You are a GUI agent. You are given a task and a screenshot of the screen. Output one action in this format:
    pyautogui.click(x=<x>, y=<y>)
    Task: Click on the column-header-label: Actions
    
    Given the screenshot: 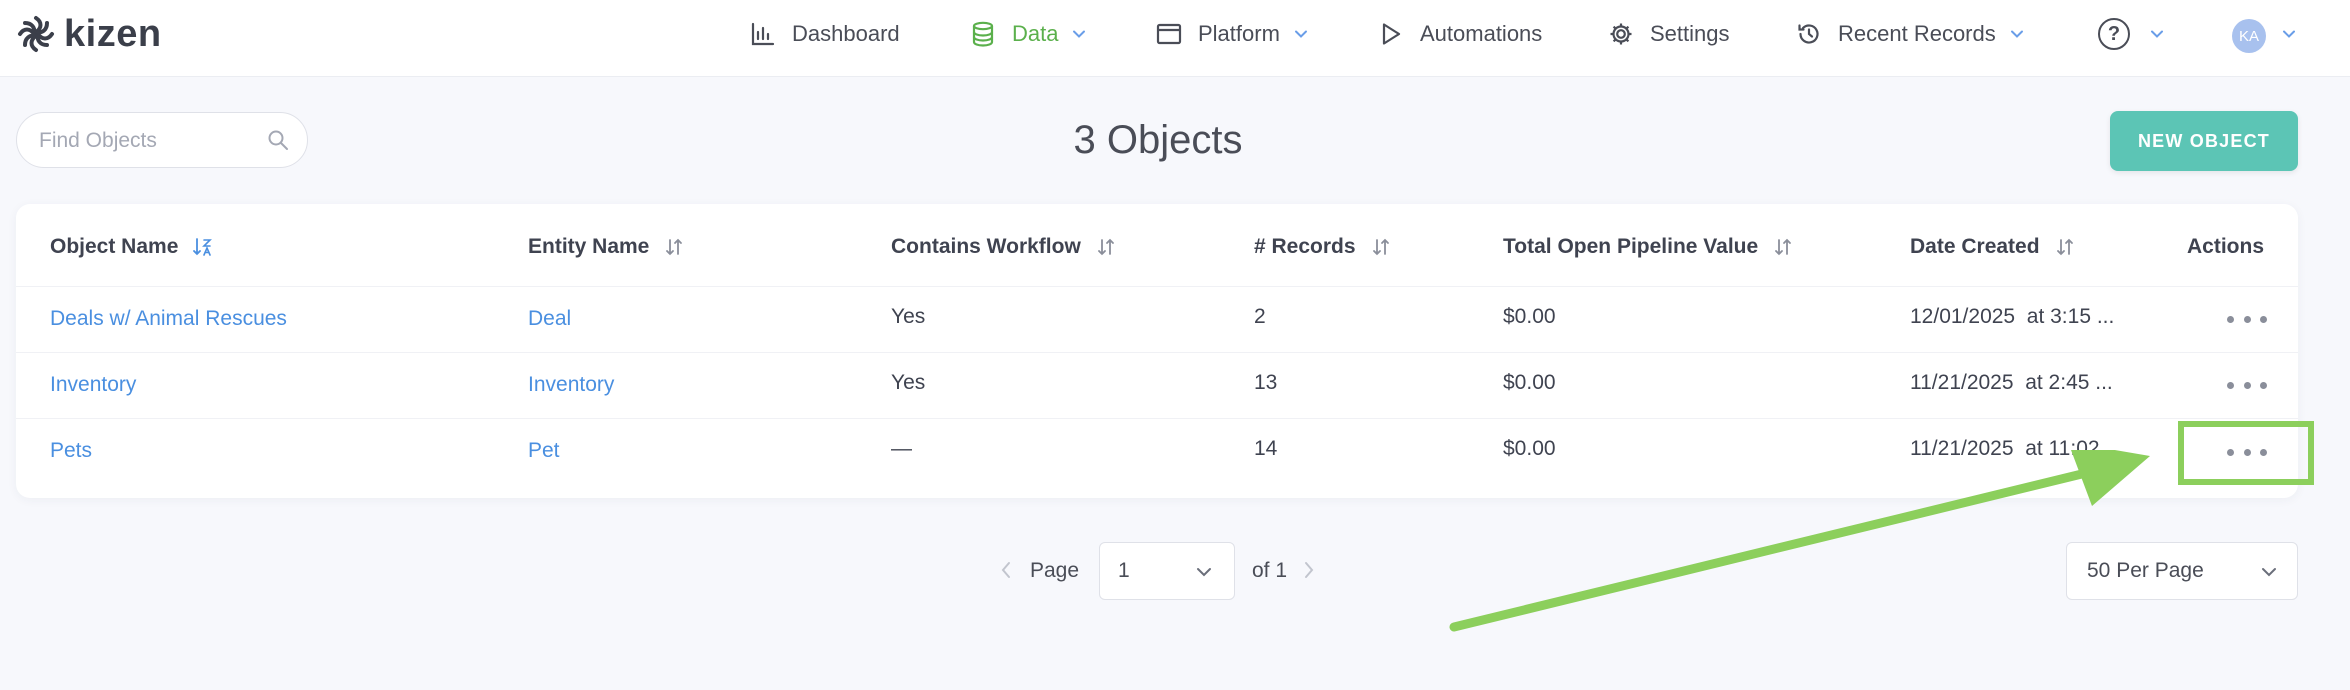 What is the action you would take?
    pyautogui.click(x=2226, y=246)
    